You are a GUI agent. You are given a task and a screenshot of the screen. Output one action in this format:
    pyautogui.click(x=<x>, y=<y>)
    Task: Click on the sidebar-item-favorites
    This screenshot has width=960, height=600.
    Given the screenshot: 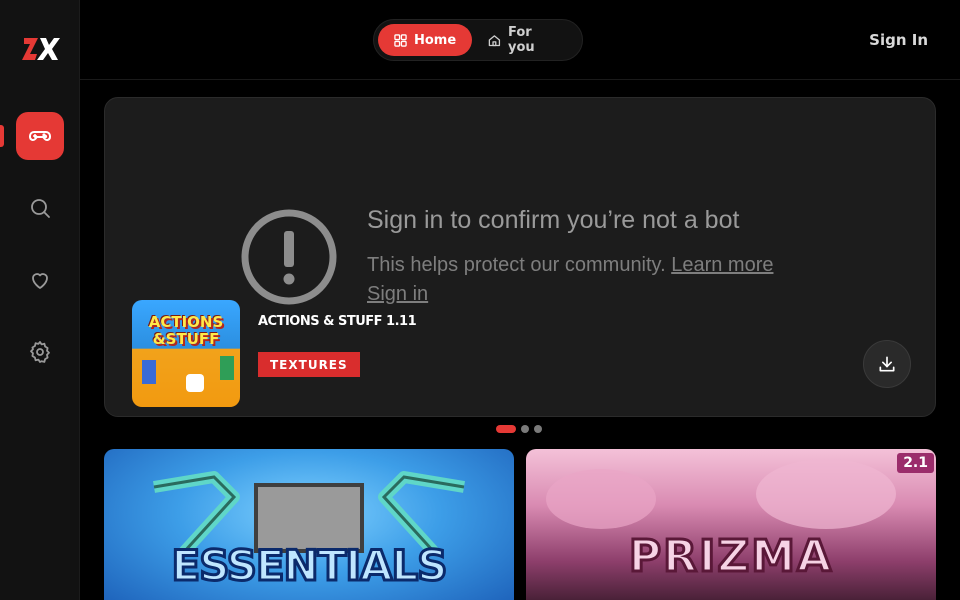 What is the action you would take?
    pyautogui.click(x=40, y=280)
    